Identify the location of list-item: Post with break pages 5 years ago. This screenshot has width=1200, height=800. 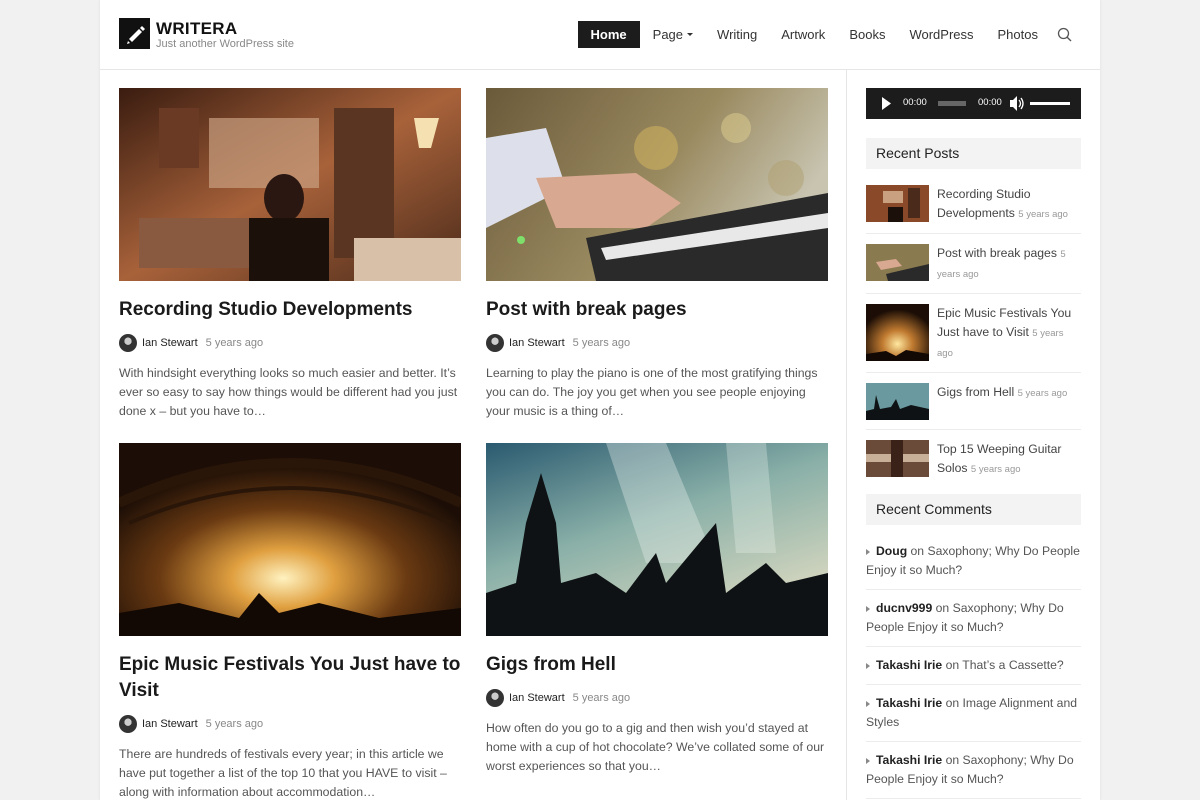
(973, 264).